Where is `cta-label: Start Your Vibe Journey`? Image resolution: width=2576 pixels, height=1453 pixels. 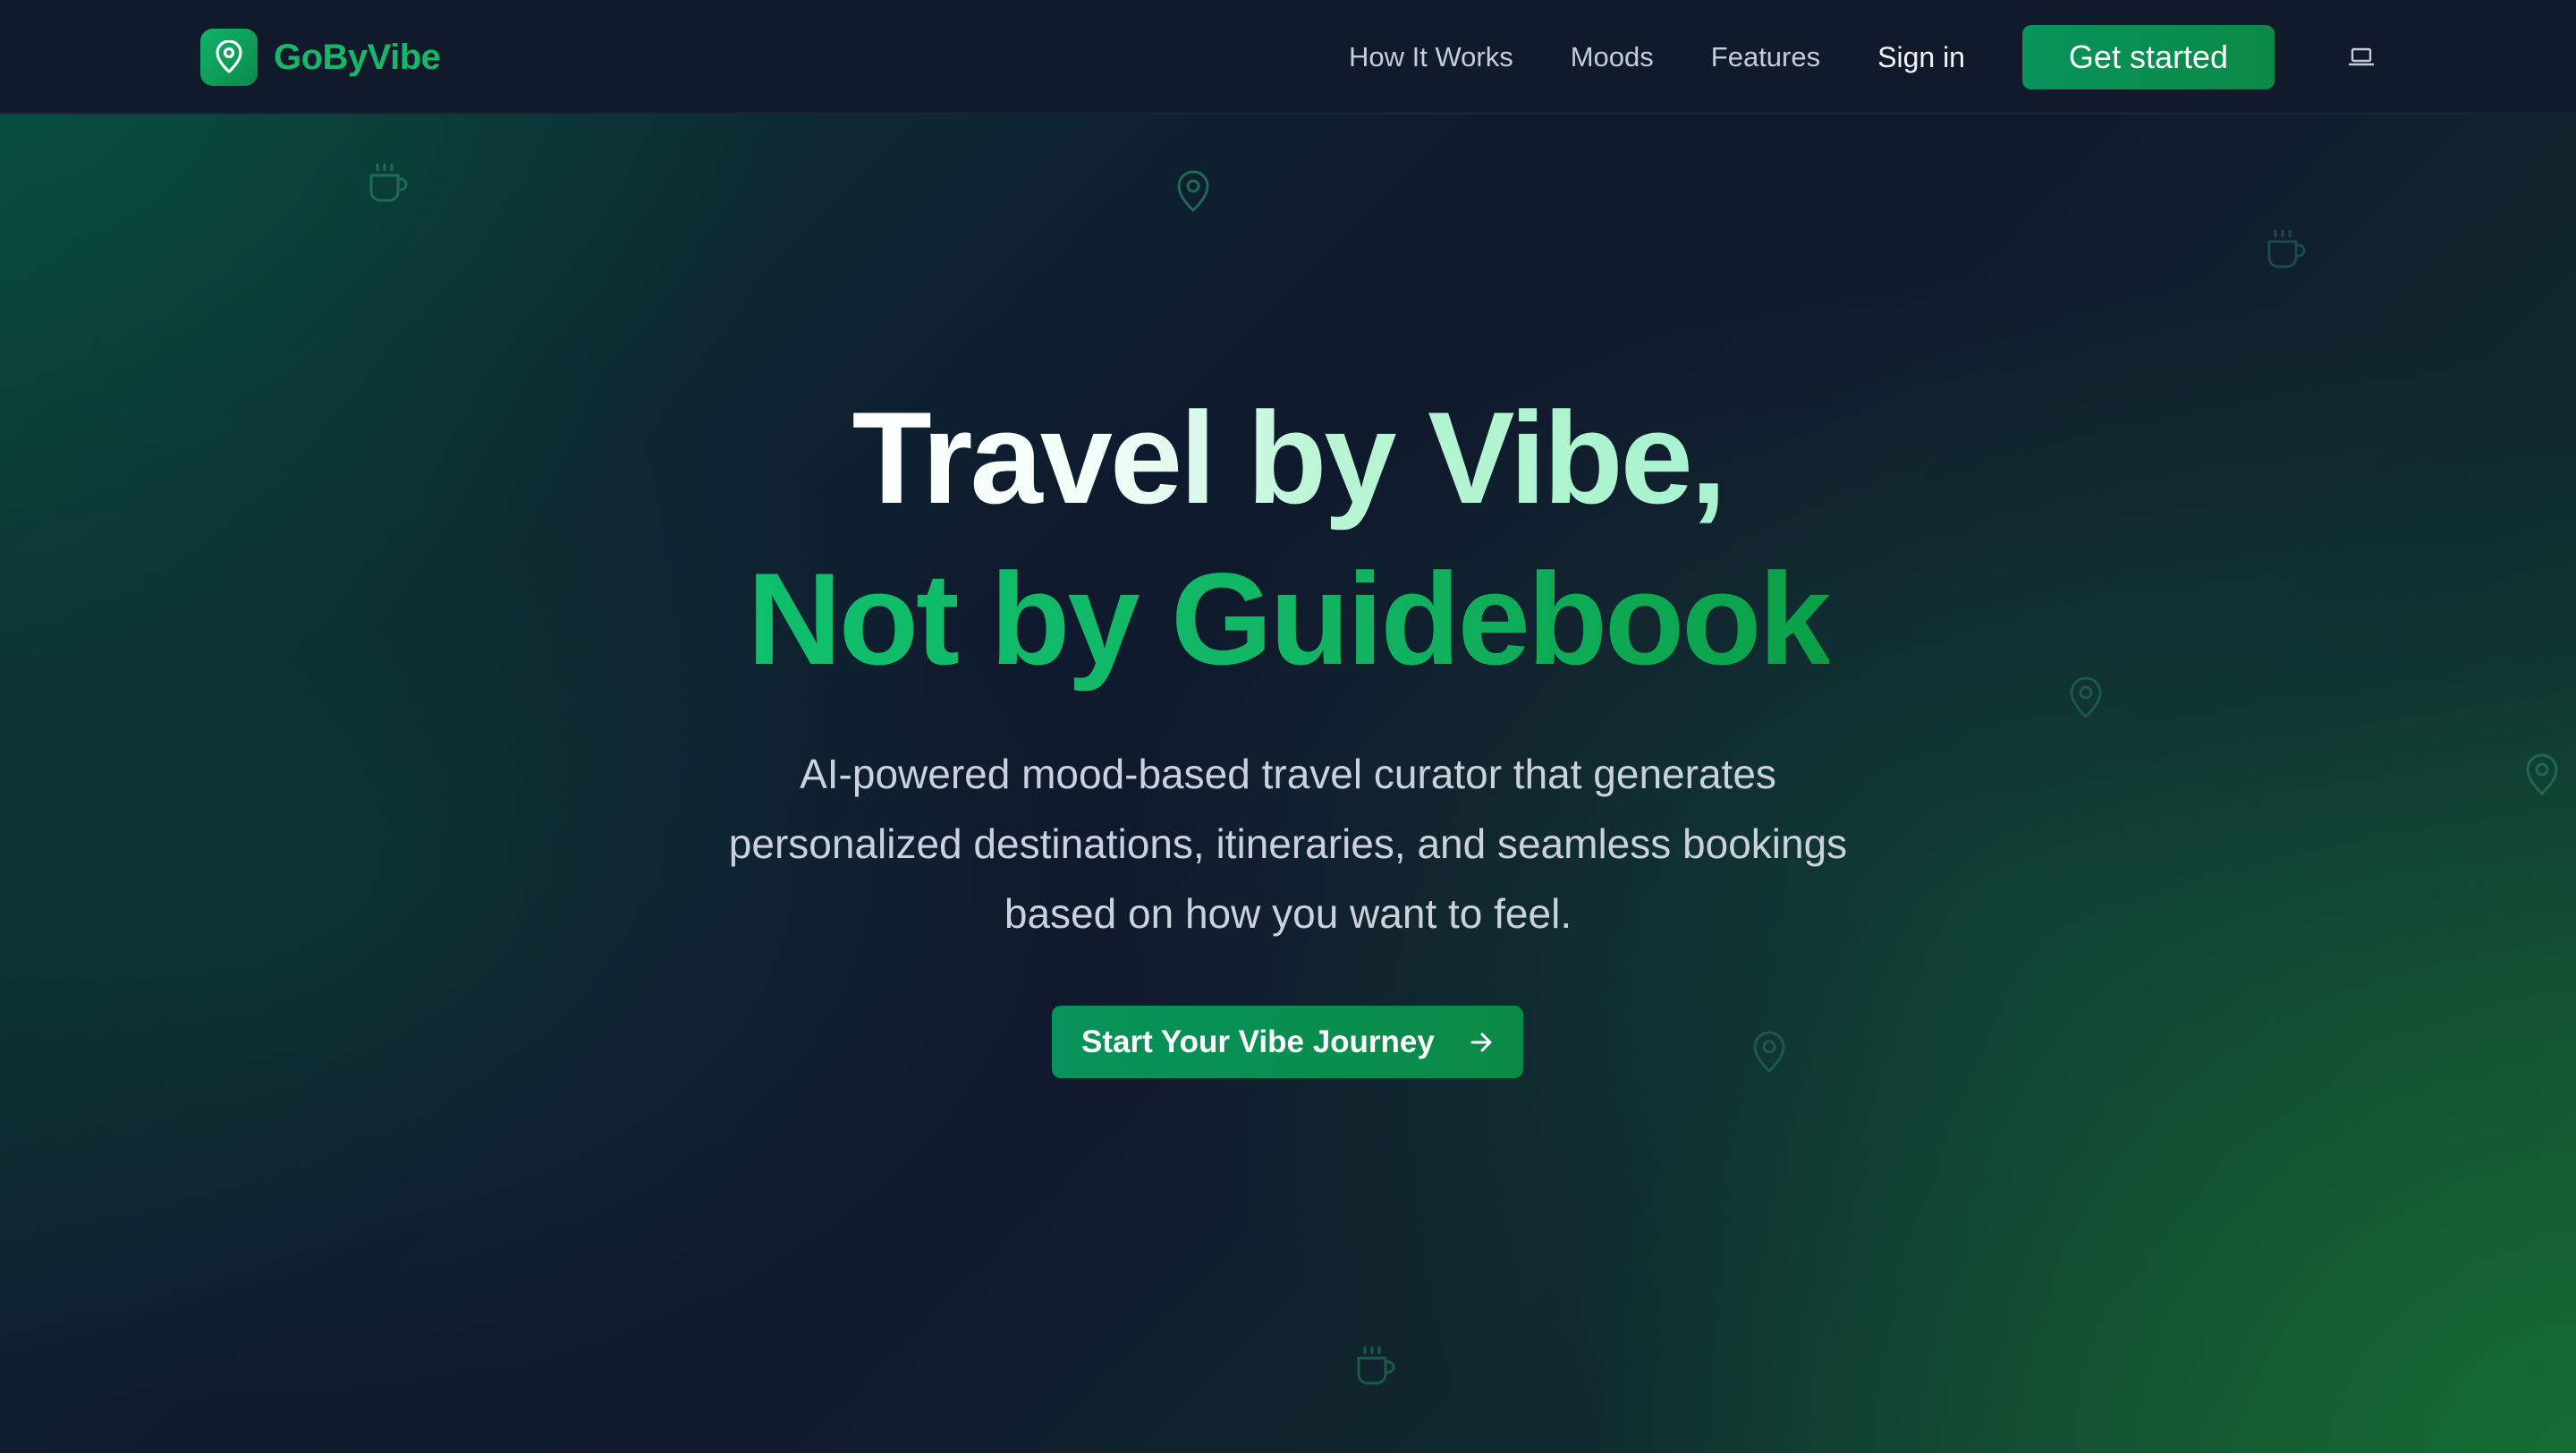 cta-label: Start Your Vibe Journey is located at coordinates (1258, 1041).